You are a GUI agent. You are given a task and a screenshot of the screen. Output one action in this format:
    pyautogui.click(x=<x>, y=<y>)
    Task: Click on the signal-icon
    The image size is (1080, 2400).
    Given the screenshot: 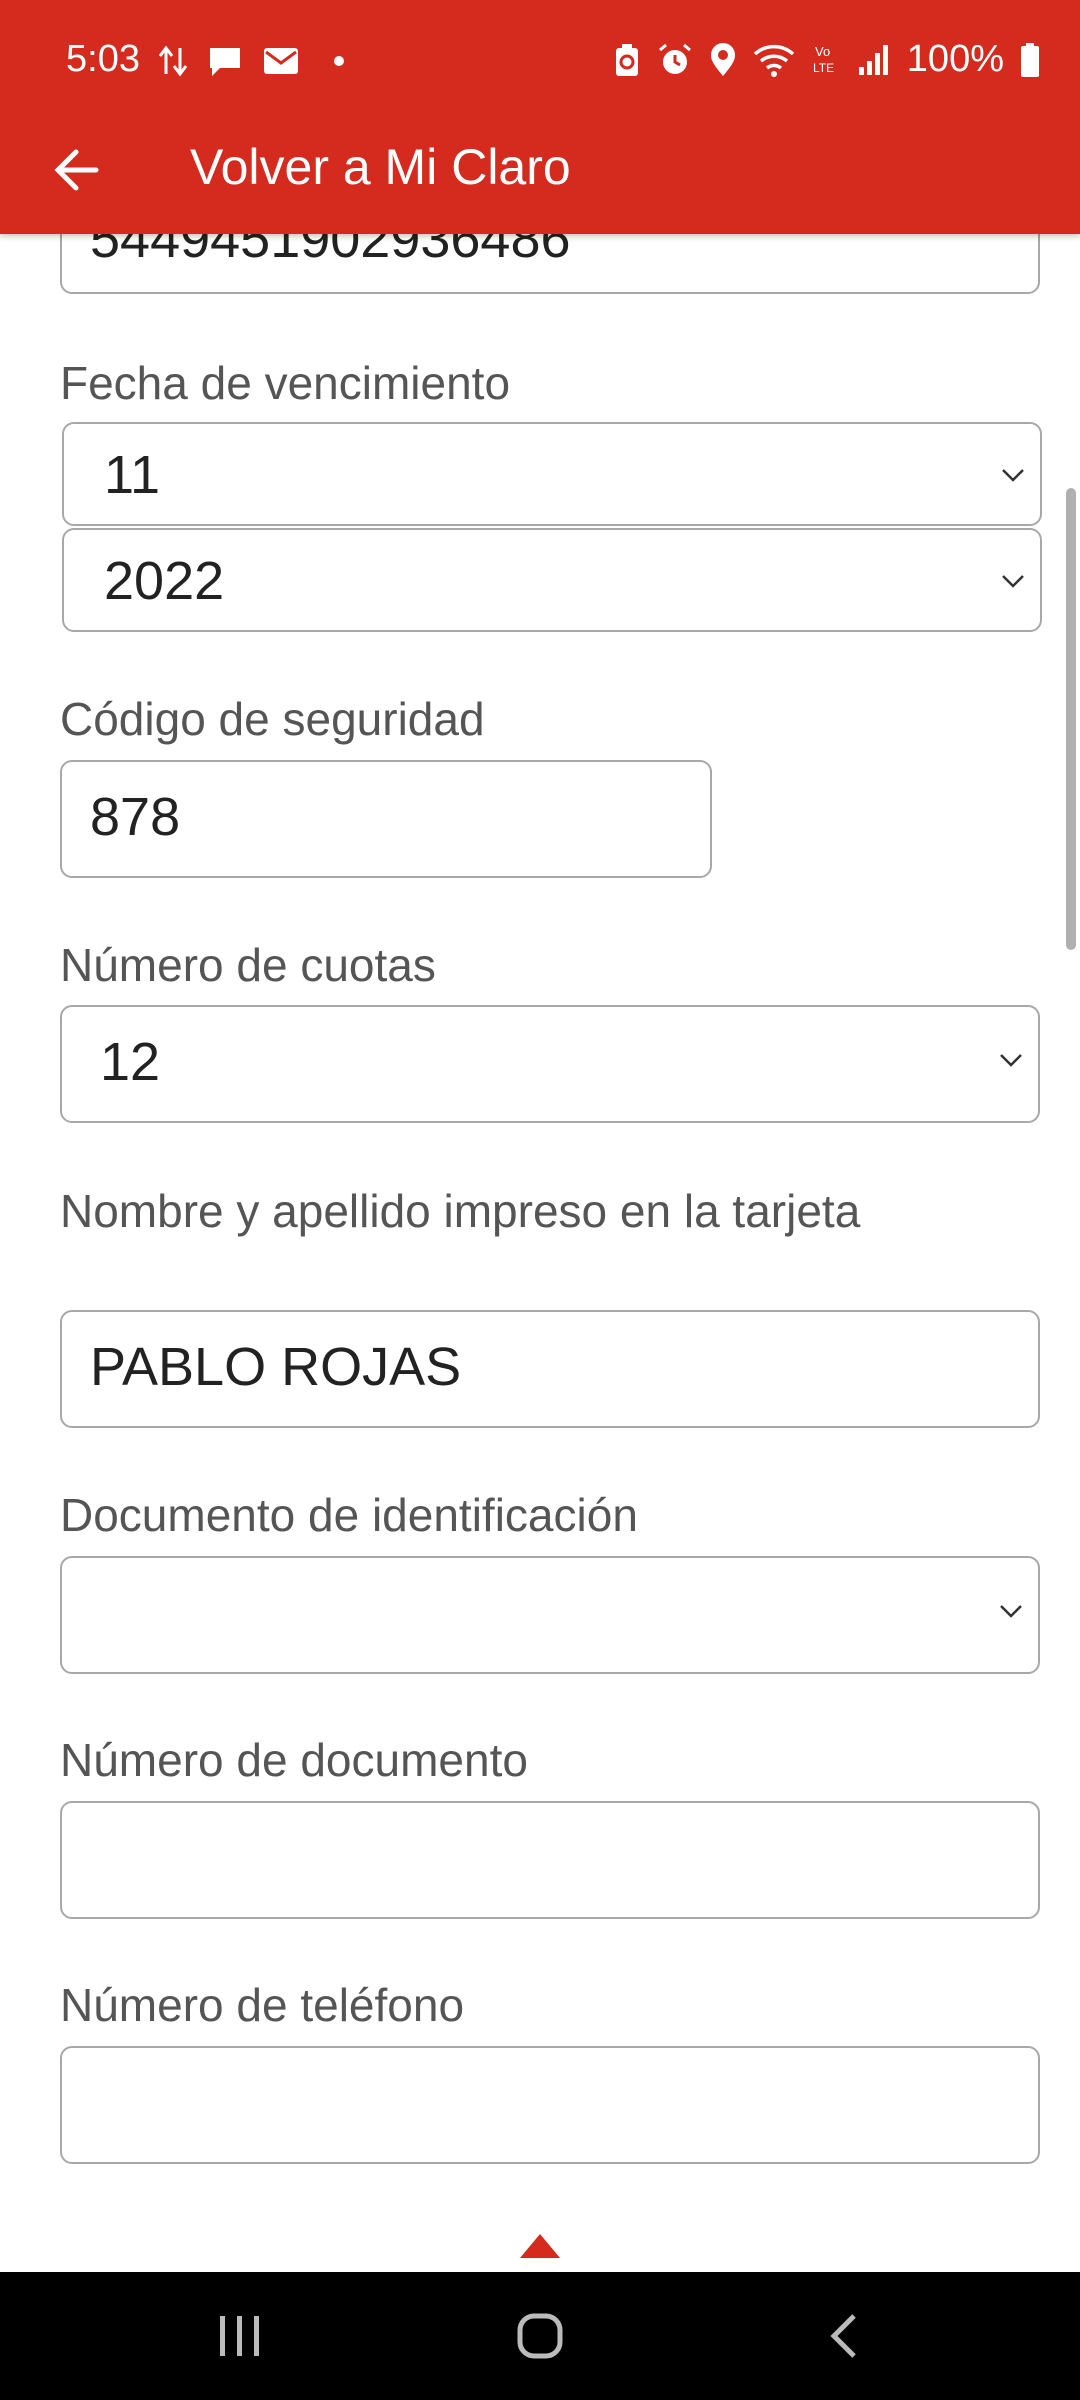 What is the action you would take?
    pyautogui.click(x=873, y=59)
    